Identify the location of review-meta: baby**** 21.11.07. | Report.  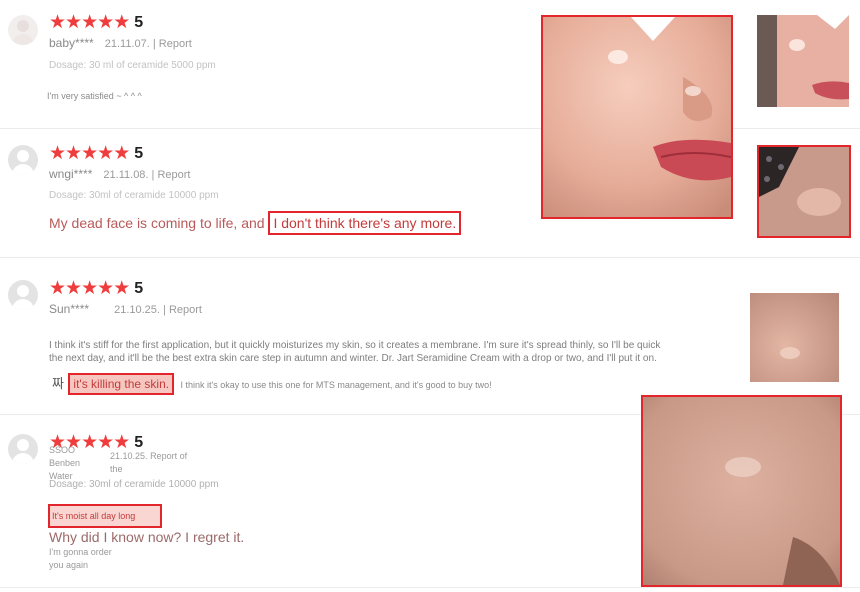
(120, 43).